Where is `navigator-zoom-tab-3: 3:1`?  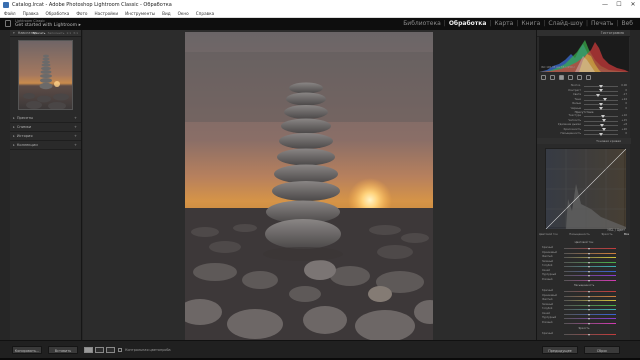 navigator-zoom-tab-3: 3:1 is located at coordinates (75, 33).